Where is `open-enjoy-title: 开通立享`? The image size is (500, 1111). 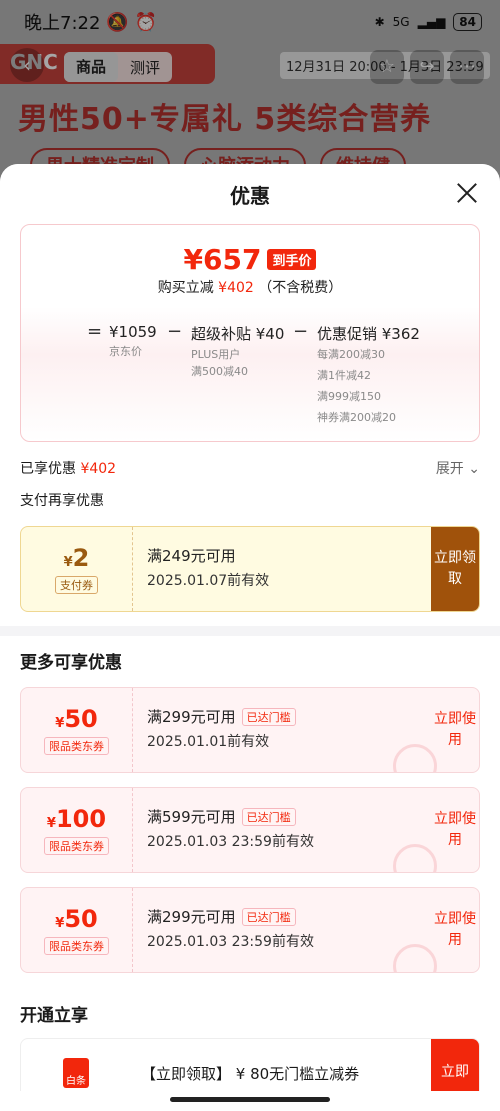 open-enjoy-title: 开通立享 is located at coordinates (54, 1016).